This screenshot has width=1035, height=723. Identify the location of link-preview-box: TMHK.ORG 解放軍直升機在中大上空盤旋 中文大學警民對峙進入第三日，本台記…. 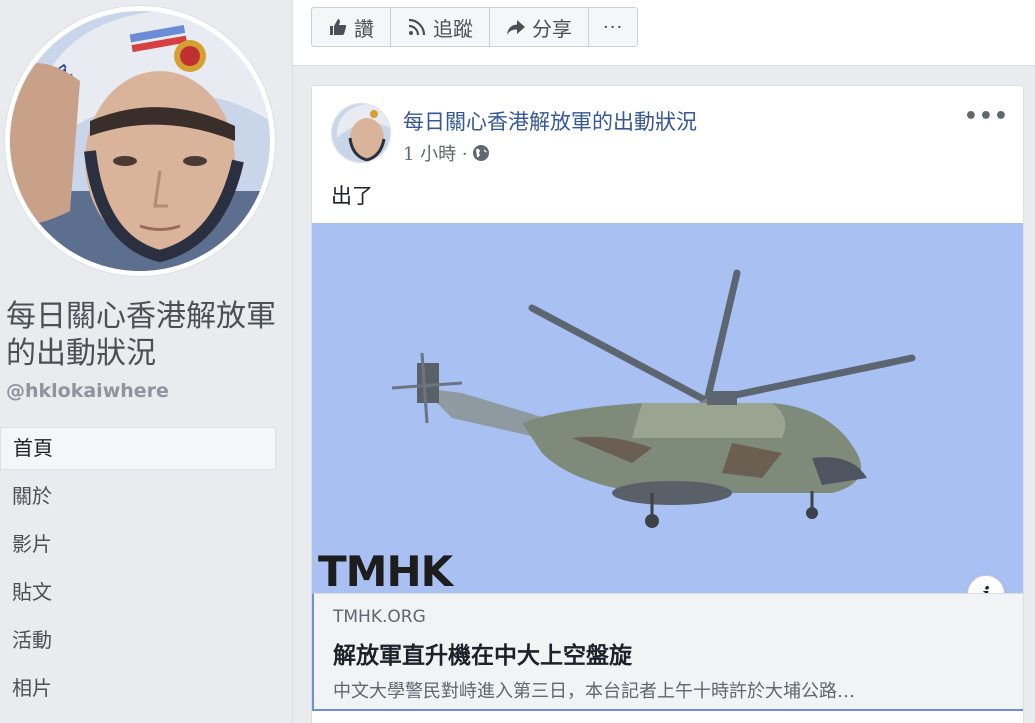
(667, 652).